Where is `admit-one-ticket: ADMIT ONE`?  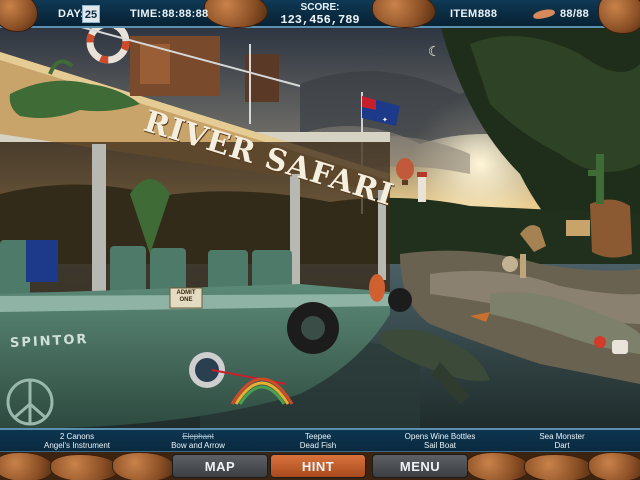
admit-one-ticket: ADMIT ONE is located at coordinates (186, 298).